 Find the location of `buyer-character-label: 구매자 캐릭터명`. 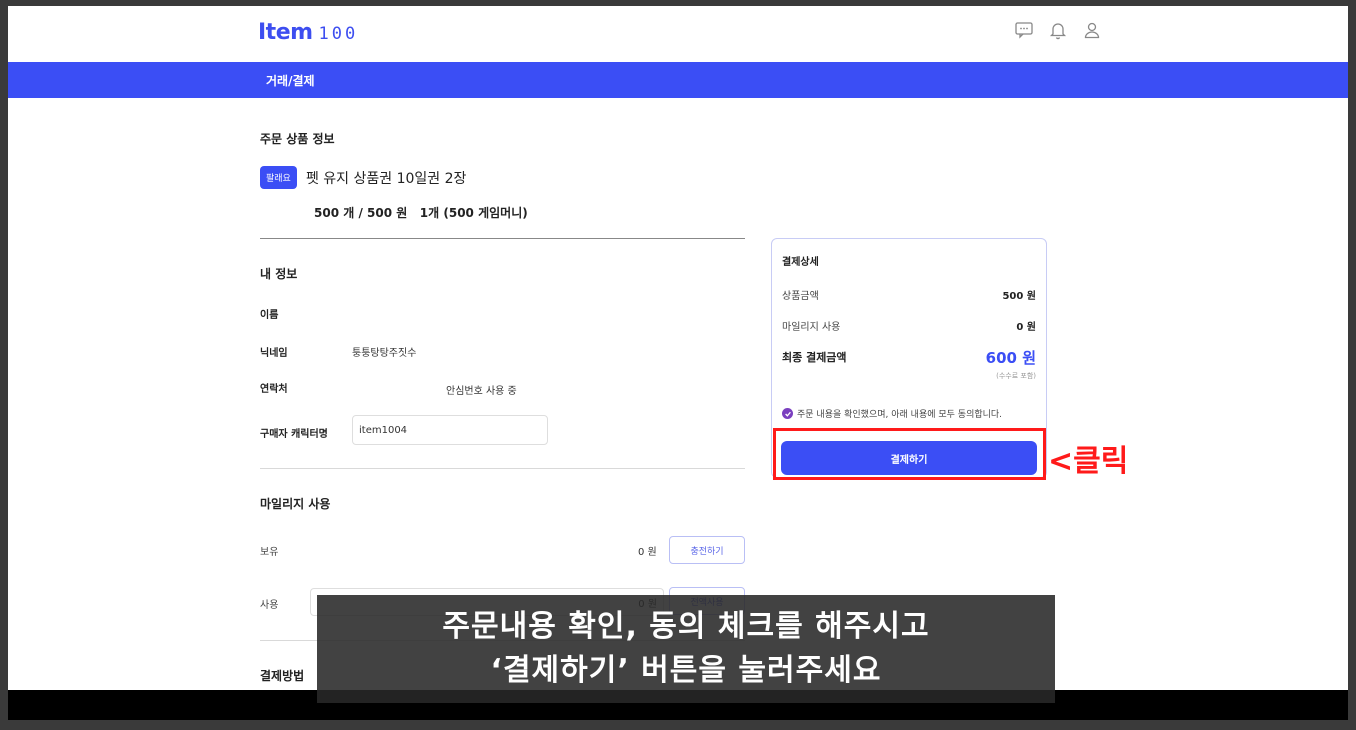

buyer-character-label: 구매자 캐릭터명 is located at coordinates (294, 434).